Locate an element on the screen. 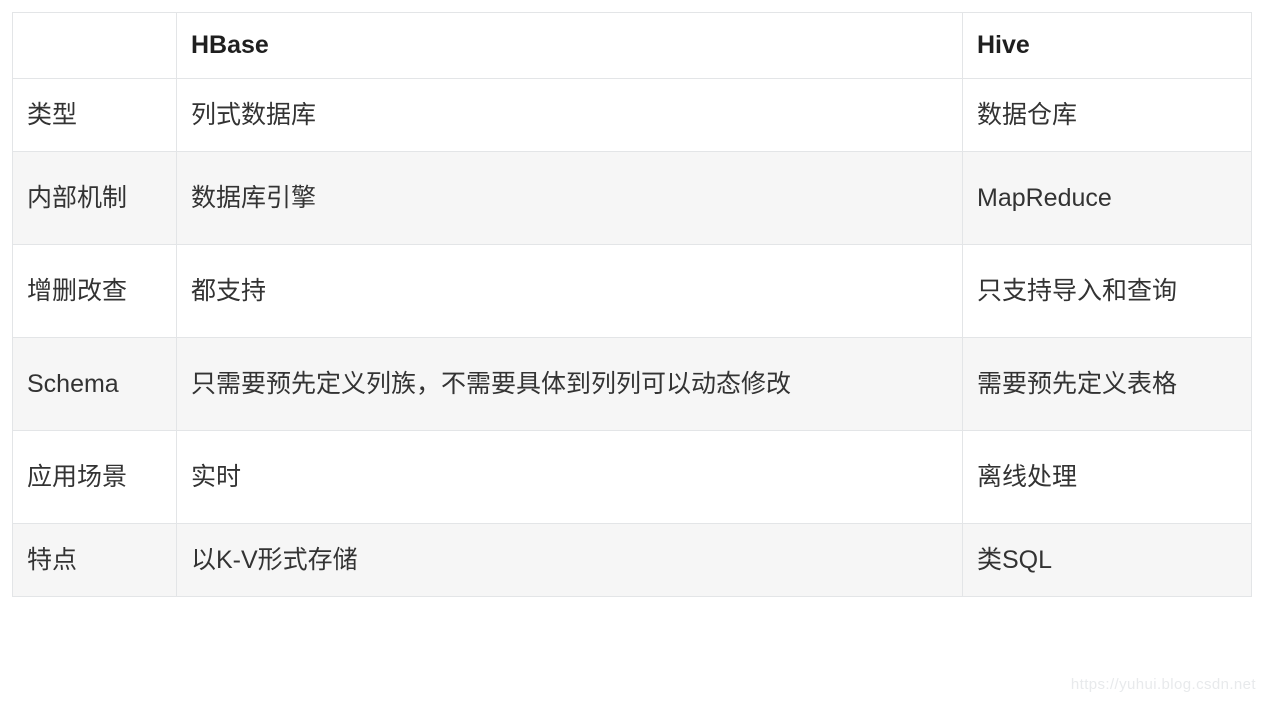 This screenshot has width=1270, height=701. source-watermark: https://yuhui.blog.csdn.net is located at coordinates (1163, 684).